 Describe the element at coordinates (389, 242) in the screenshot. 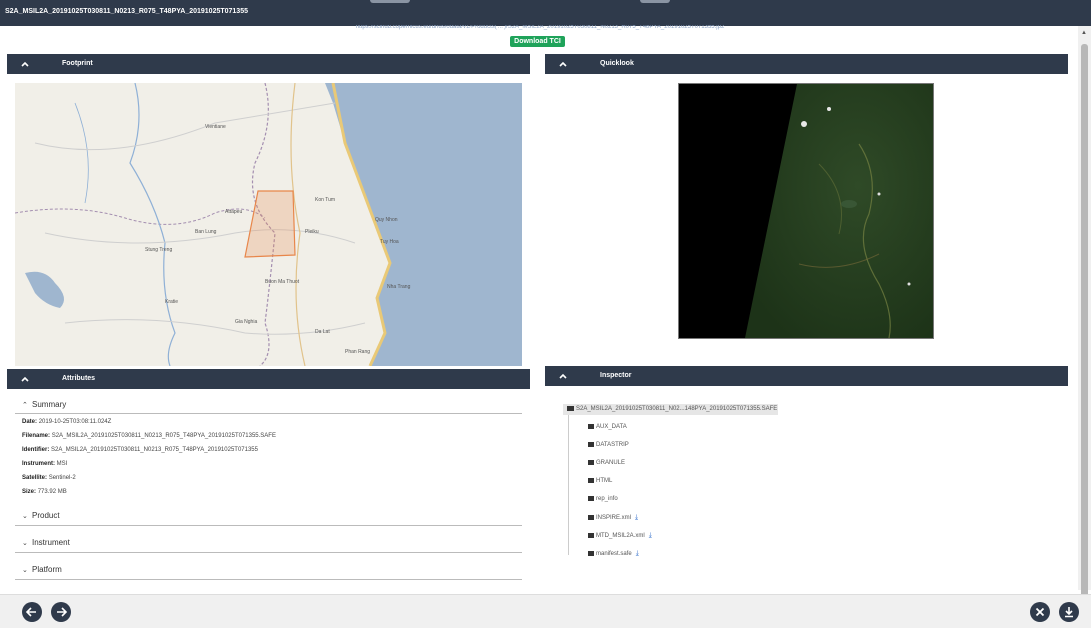

I see `map-label: Tuy Hoa` at that location.